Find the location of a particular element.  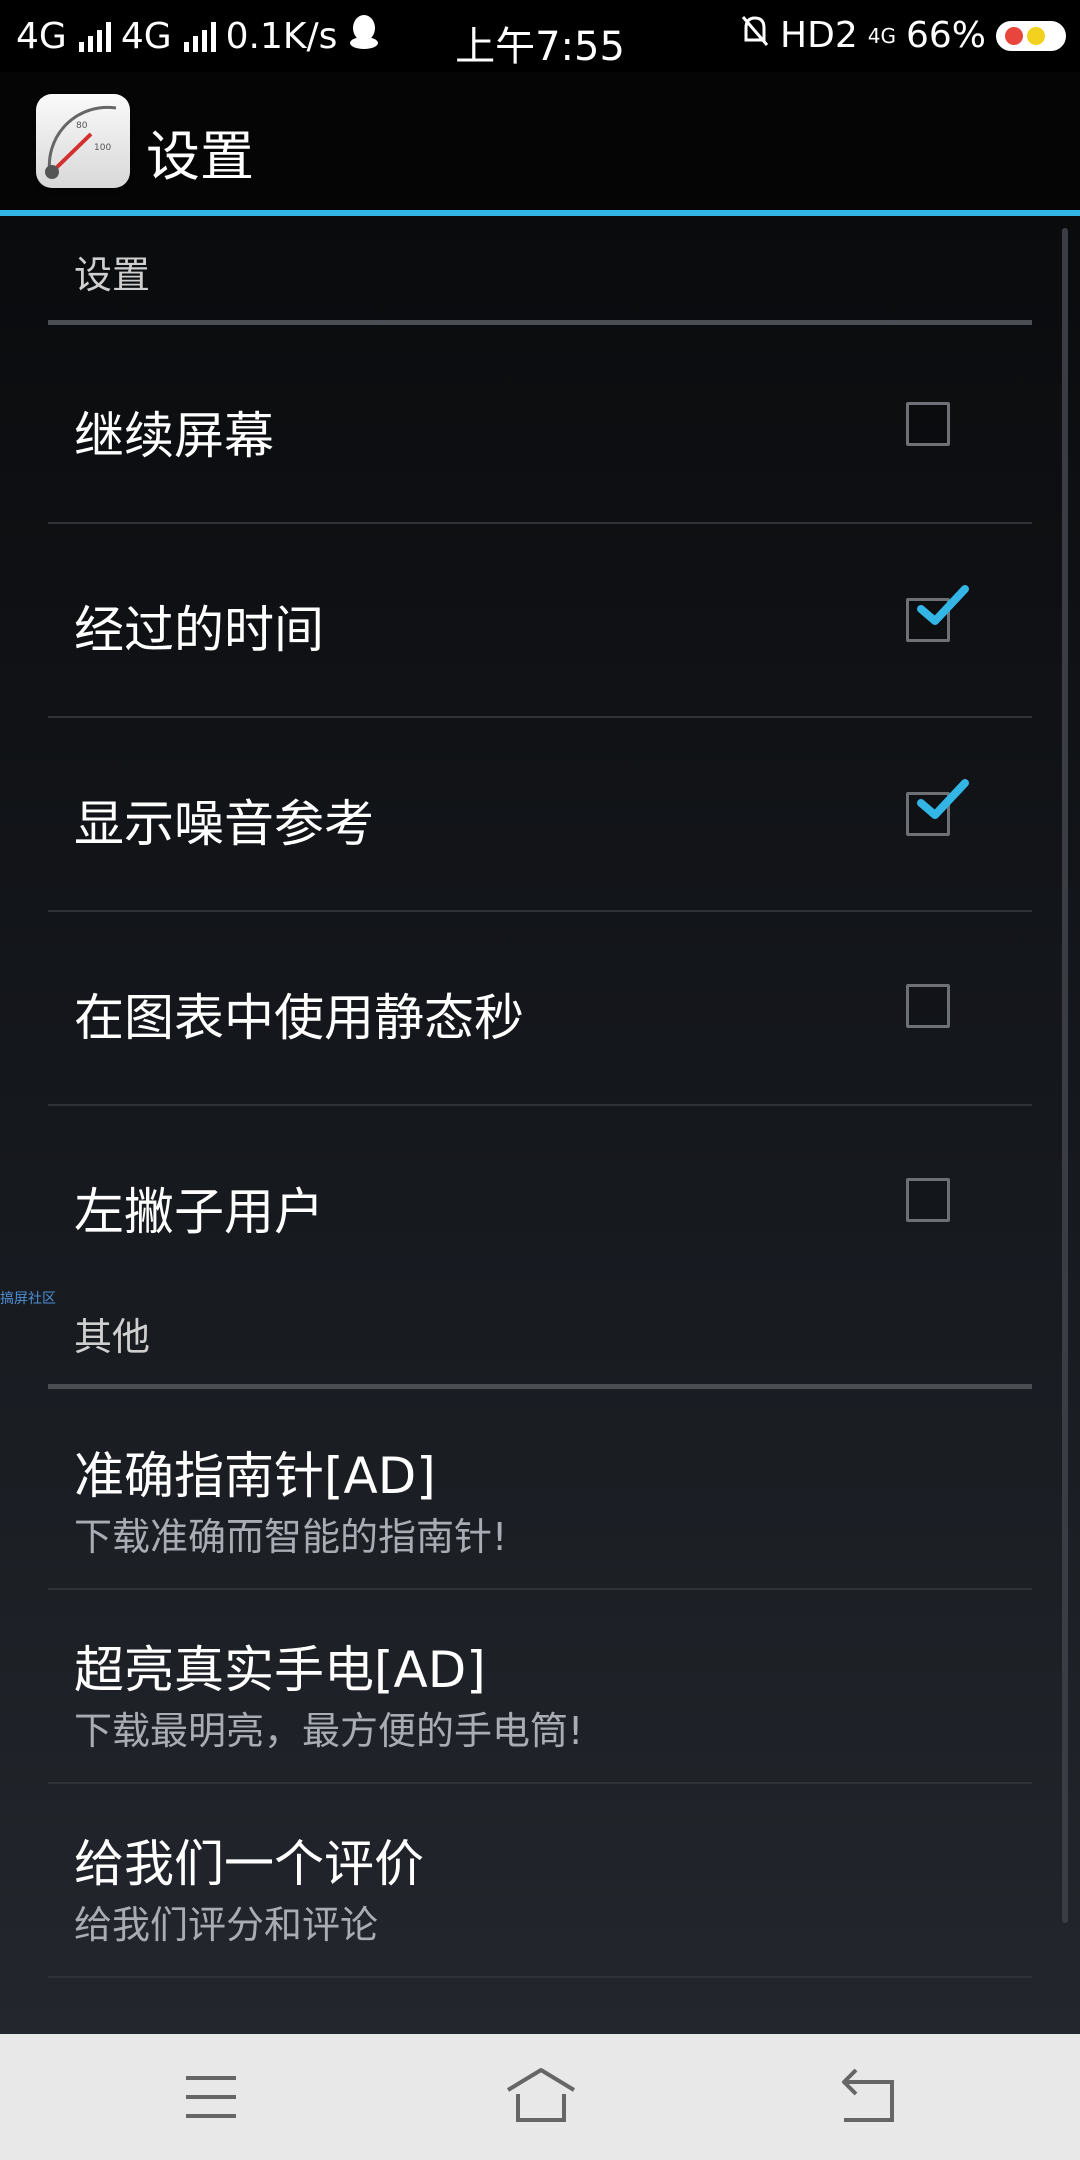

item-subtitle: 给我们评分和评论 is located at coordinates (226, 1925).